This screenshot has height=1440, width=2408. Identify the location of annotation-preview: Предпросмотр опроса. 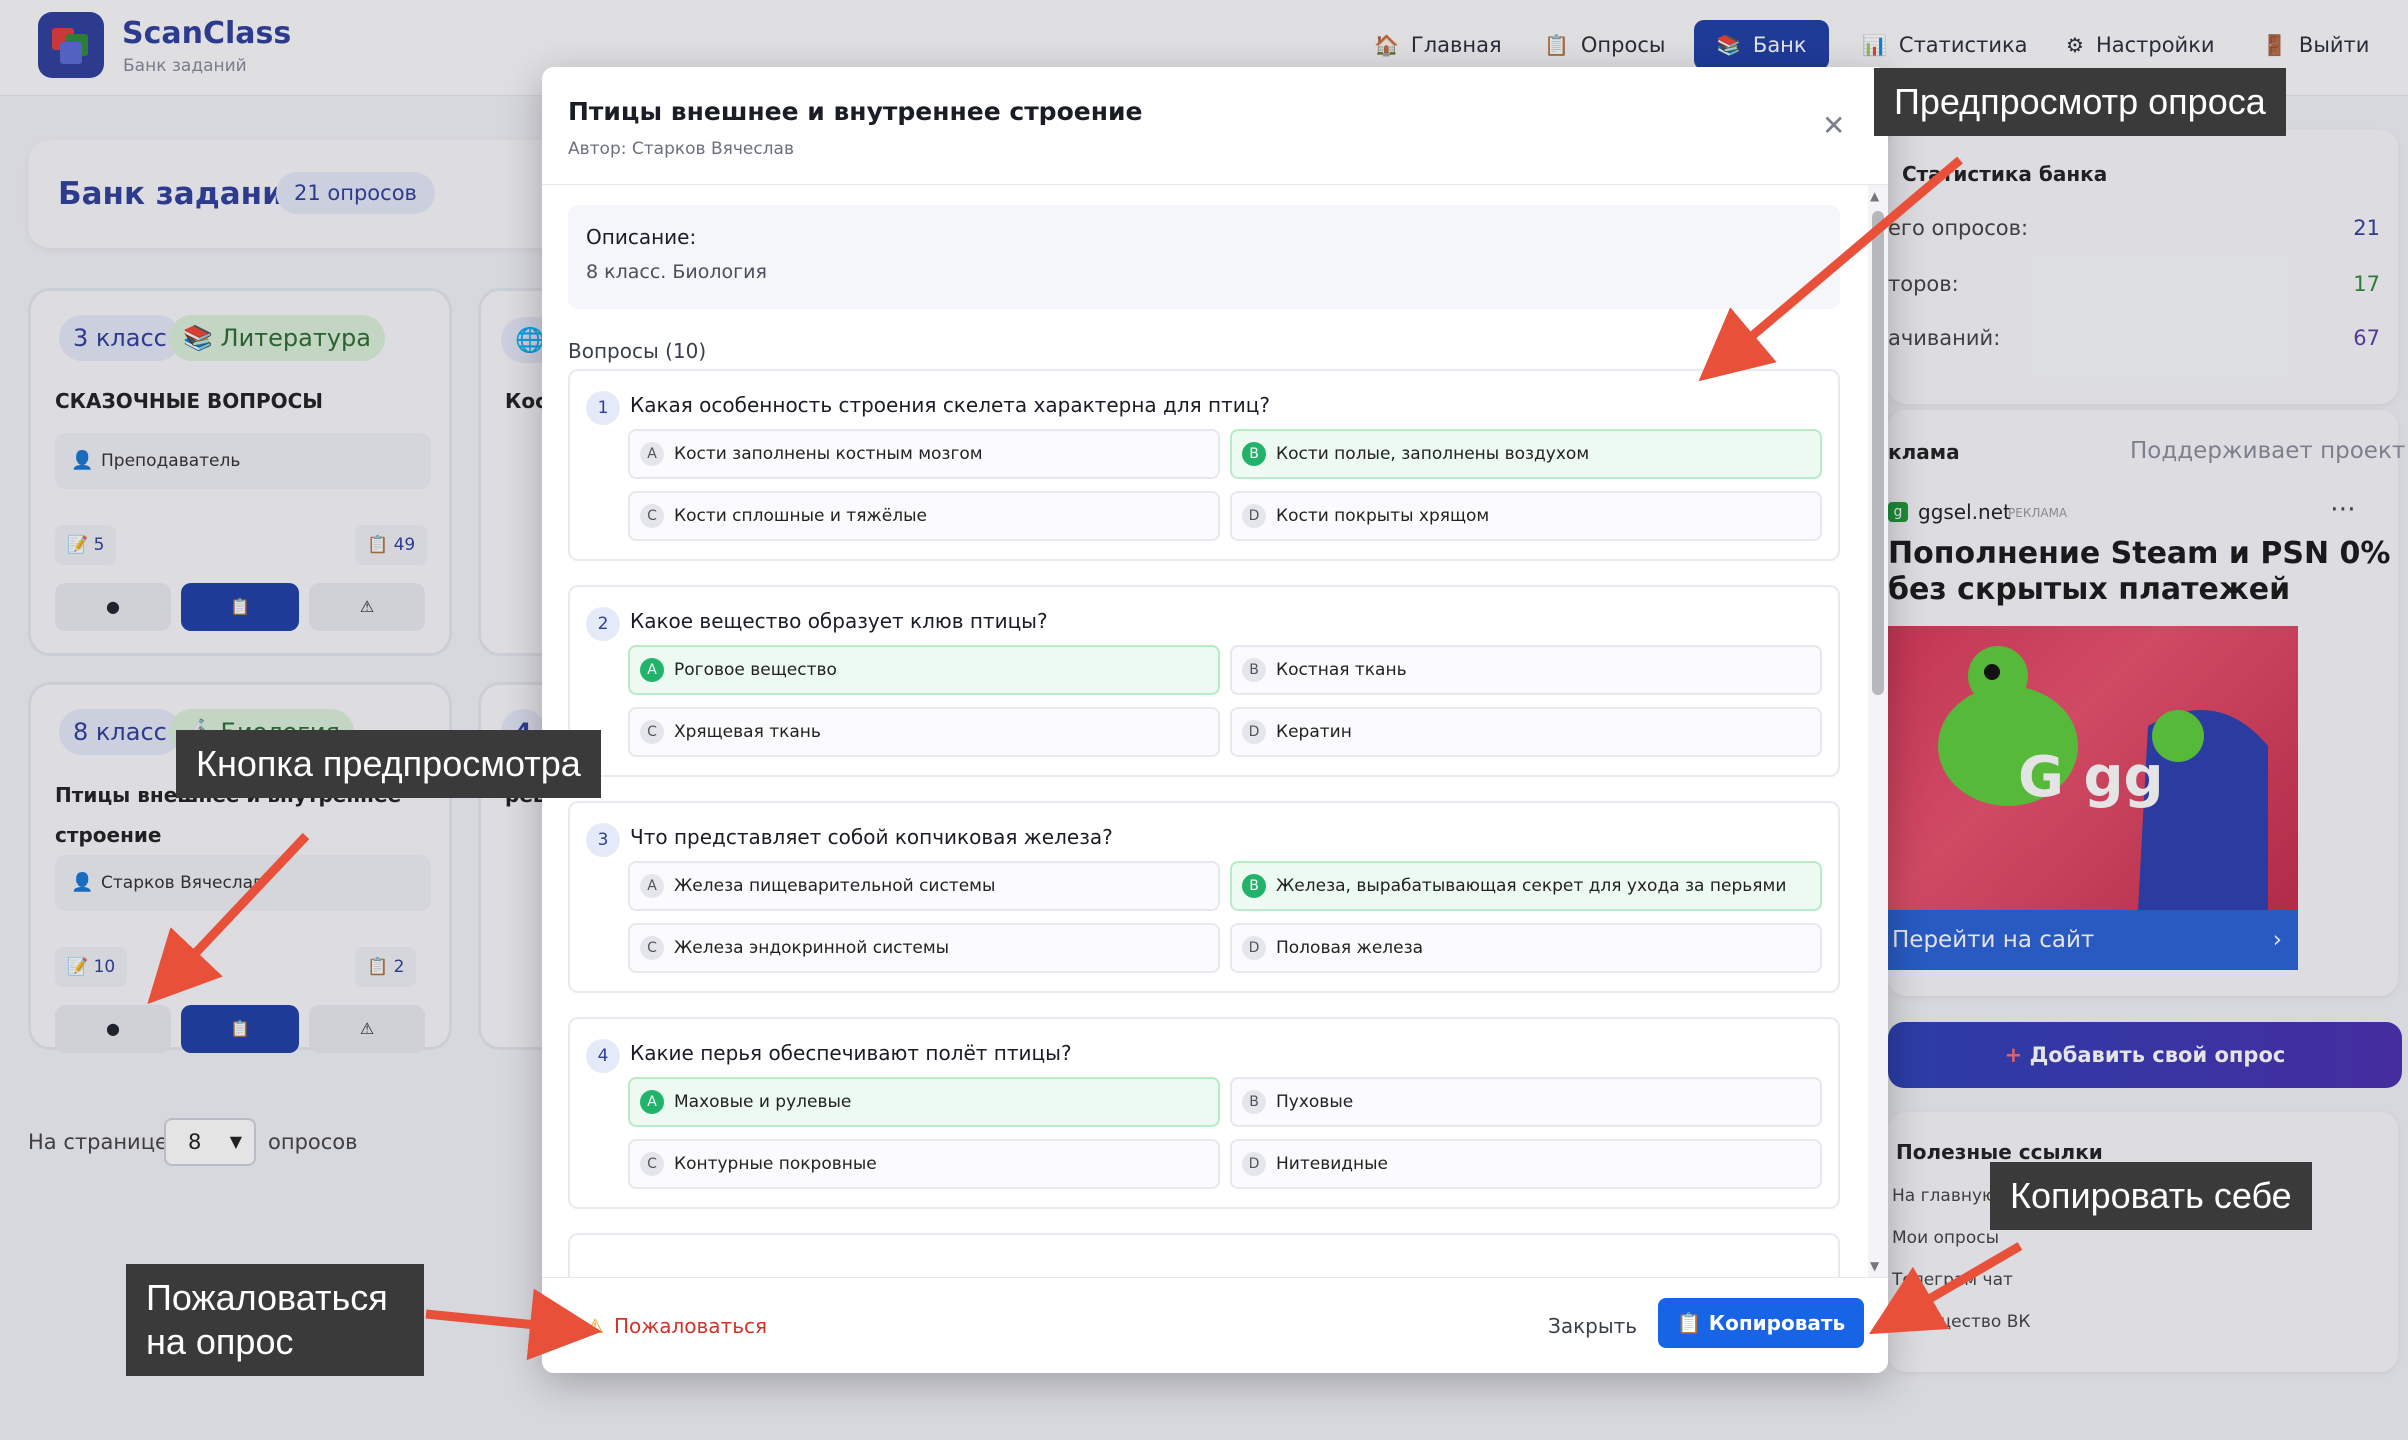
(2080, 102).